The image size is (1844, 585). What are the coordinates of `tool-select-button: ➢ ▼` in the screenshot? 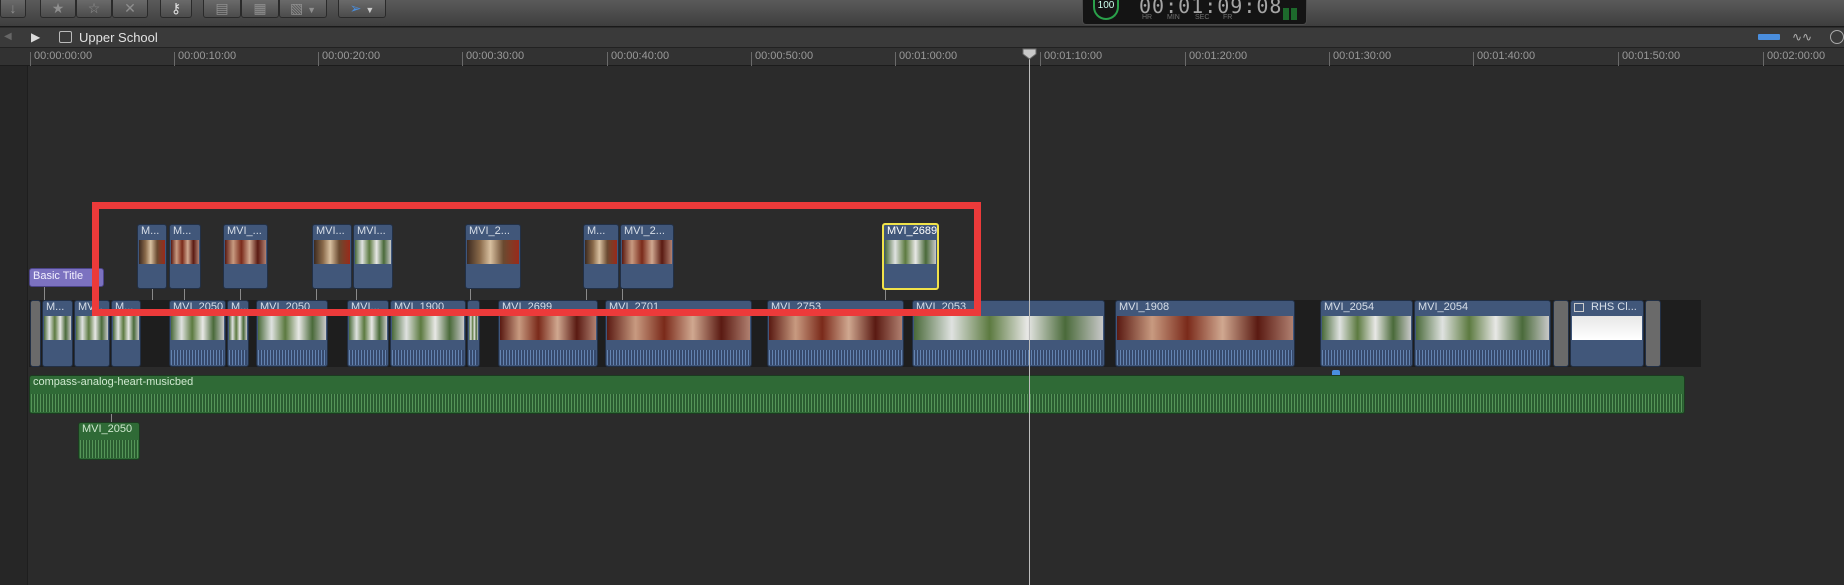 It's located at (362, 9).